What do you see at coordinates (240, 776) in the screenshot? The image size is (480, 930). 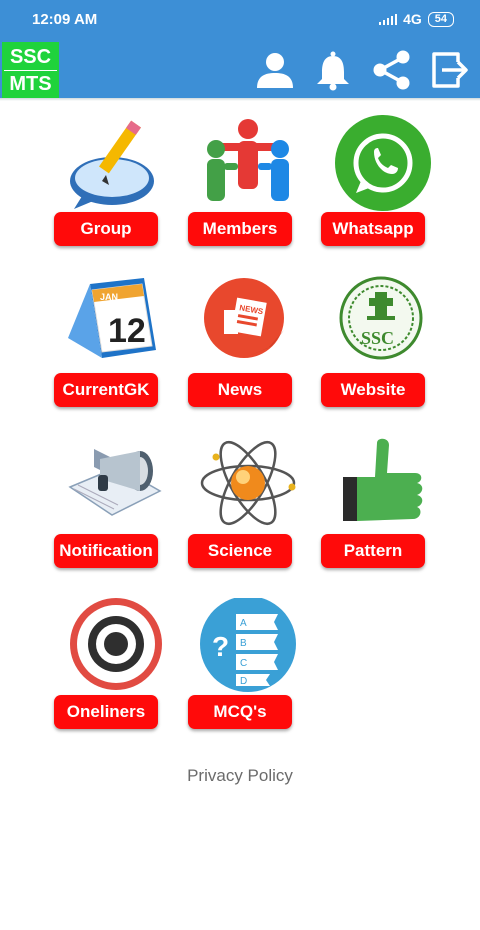 I see `privacy-policy-link: Privacy Policy` at bounding box center [240, 776].